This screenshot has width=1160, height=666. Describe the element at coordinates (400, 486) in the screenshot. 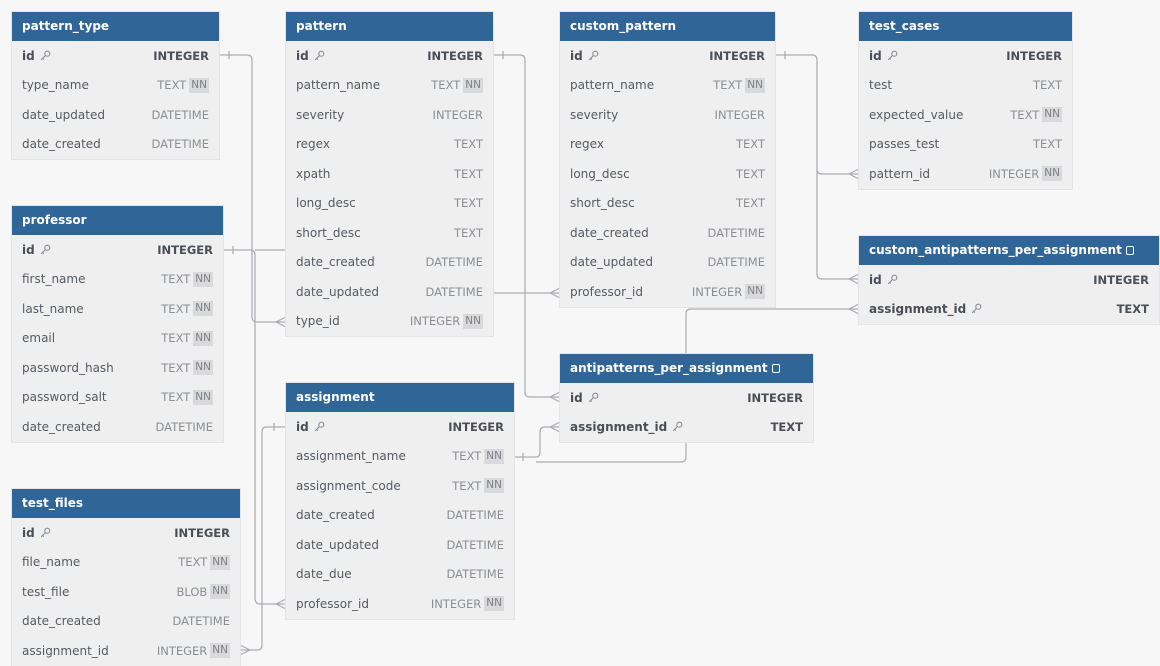

I see `field-row-assignment-code: assignment_code TEXT NN` at that location.